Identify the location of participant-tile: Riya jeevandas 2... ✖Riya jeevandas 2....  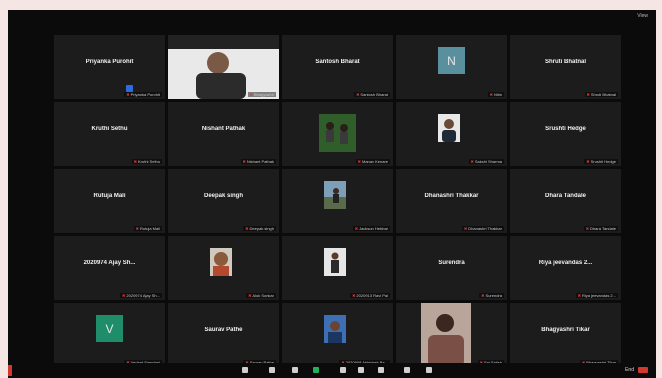
(565, 268).